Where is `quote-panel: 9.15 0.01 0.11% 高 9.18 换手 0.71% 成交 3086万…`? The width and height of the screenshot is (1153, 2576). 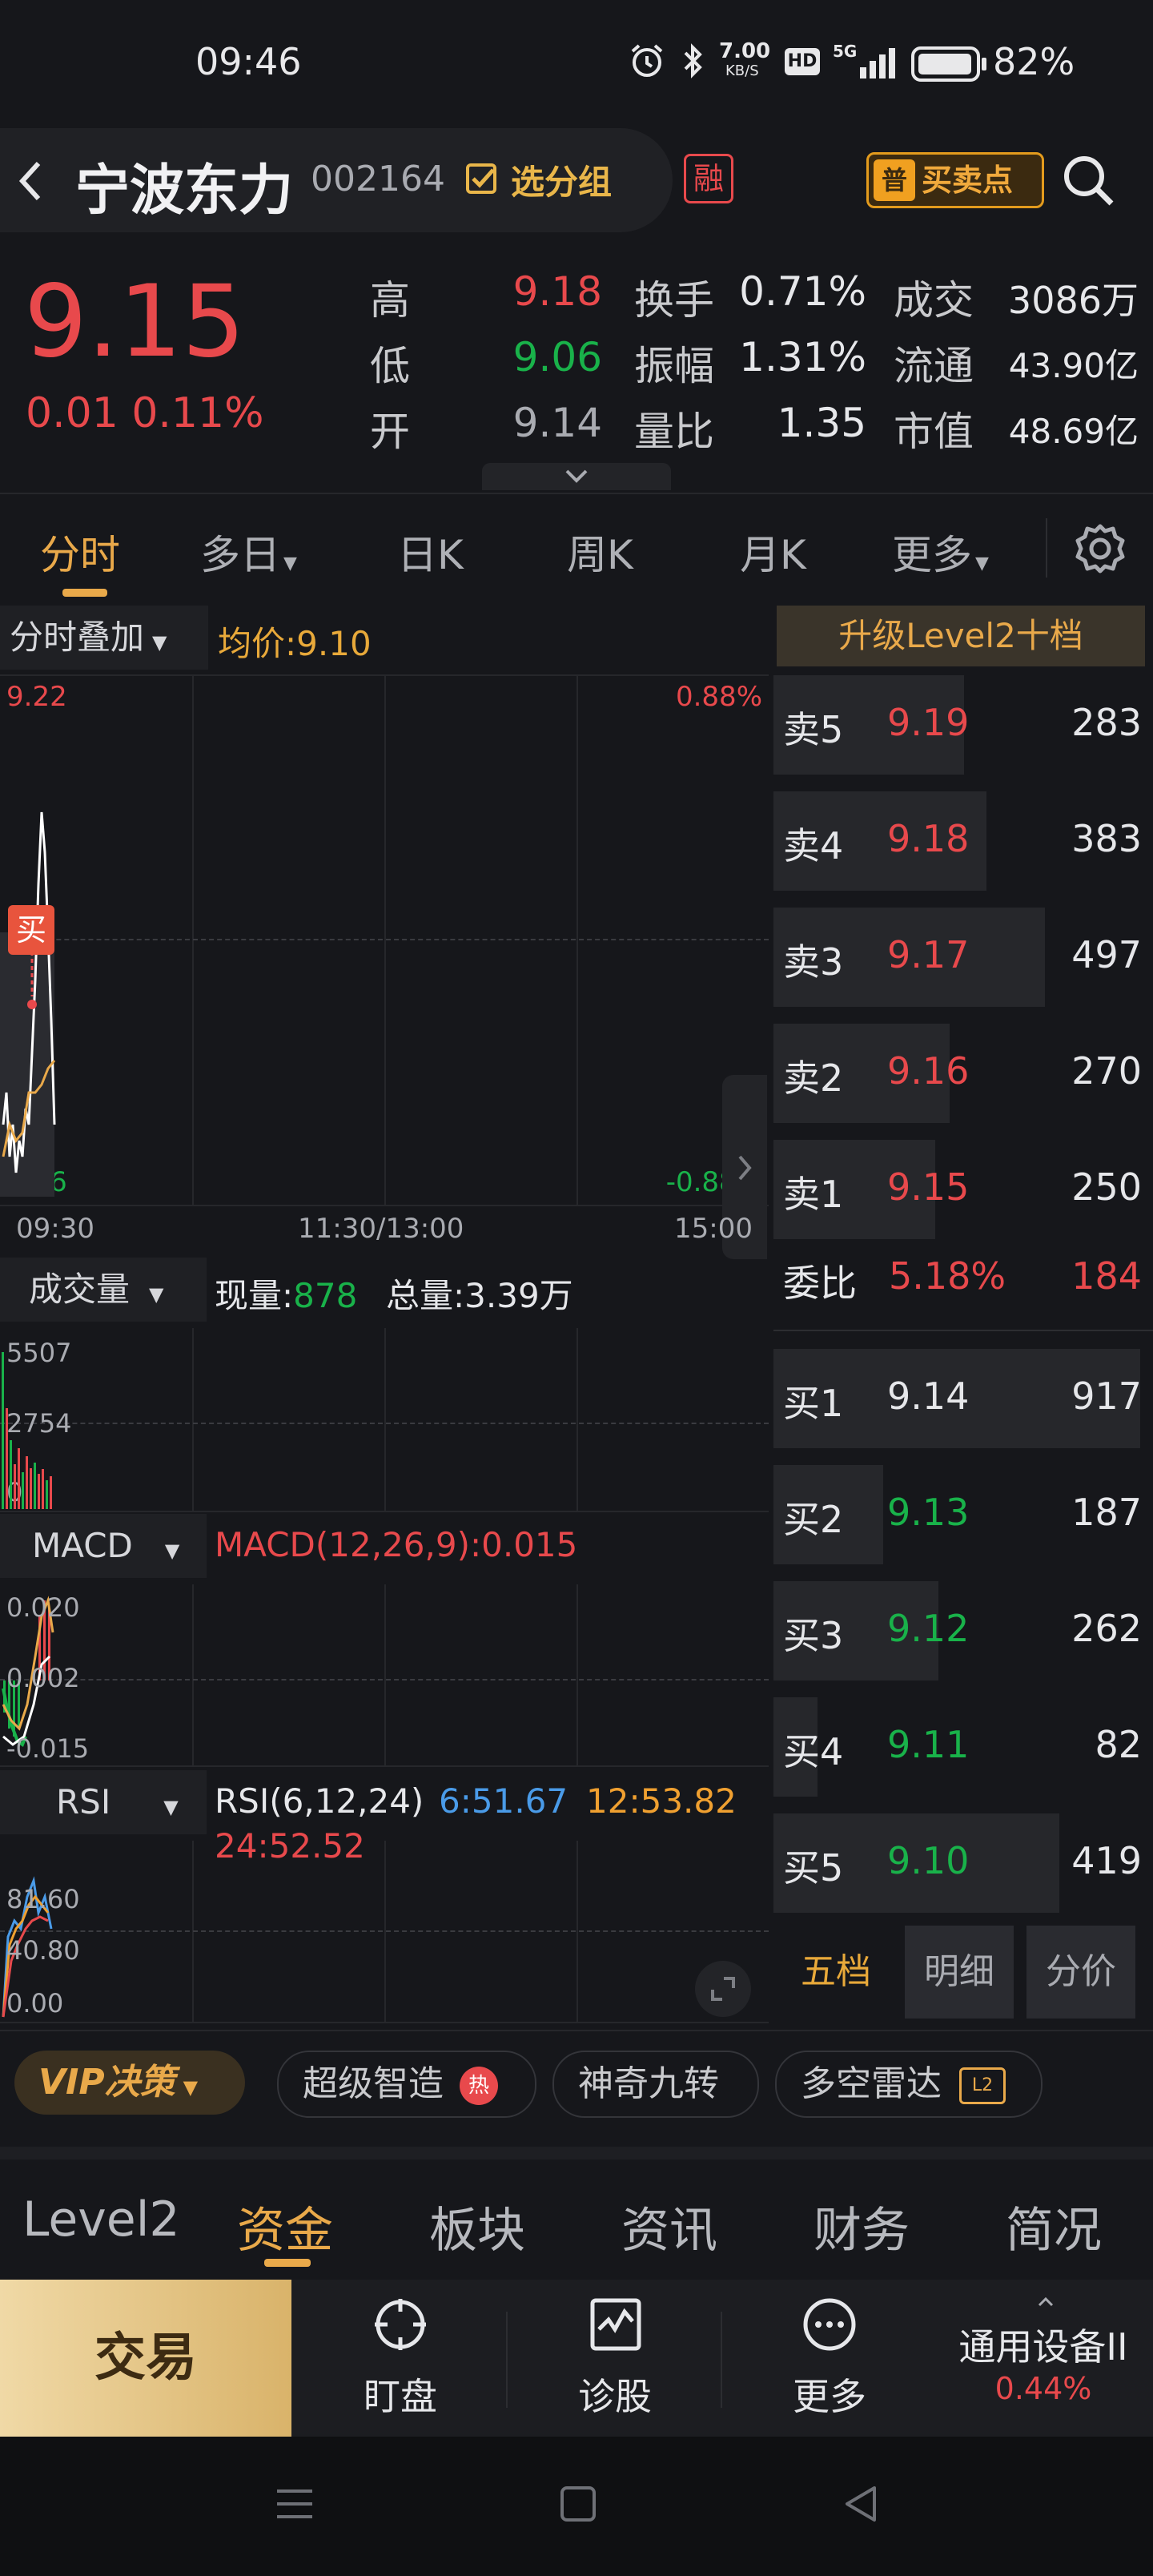 quote-panel: 9.15 0.01 0.11% 高 9.18 换手 0.71% 成交 3086万… is located at coordinates (576, 361).